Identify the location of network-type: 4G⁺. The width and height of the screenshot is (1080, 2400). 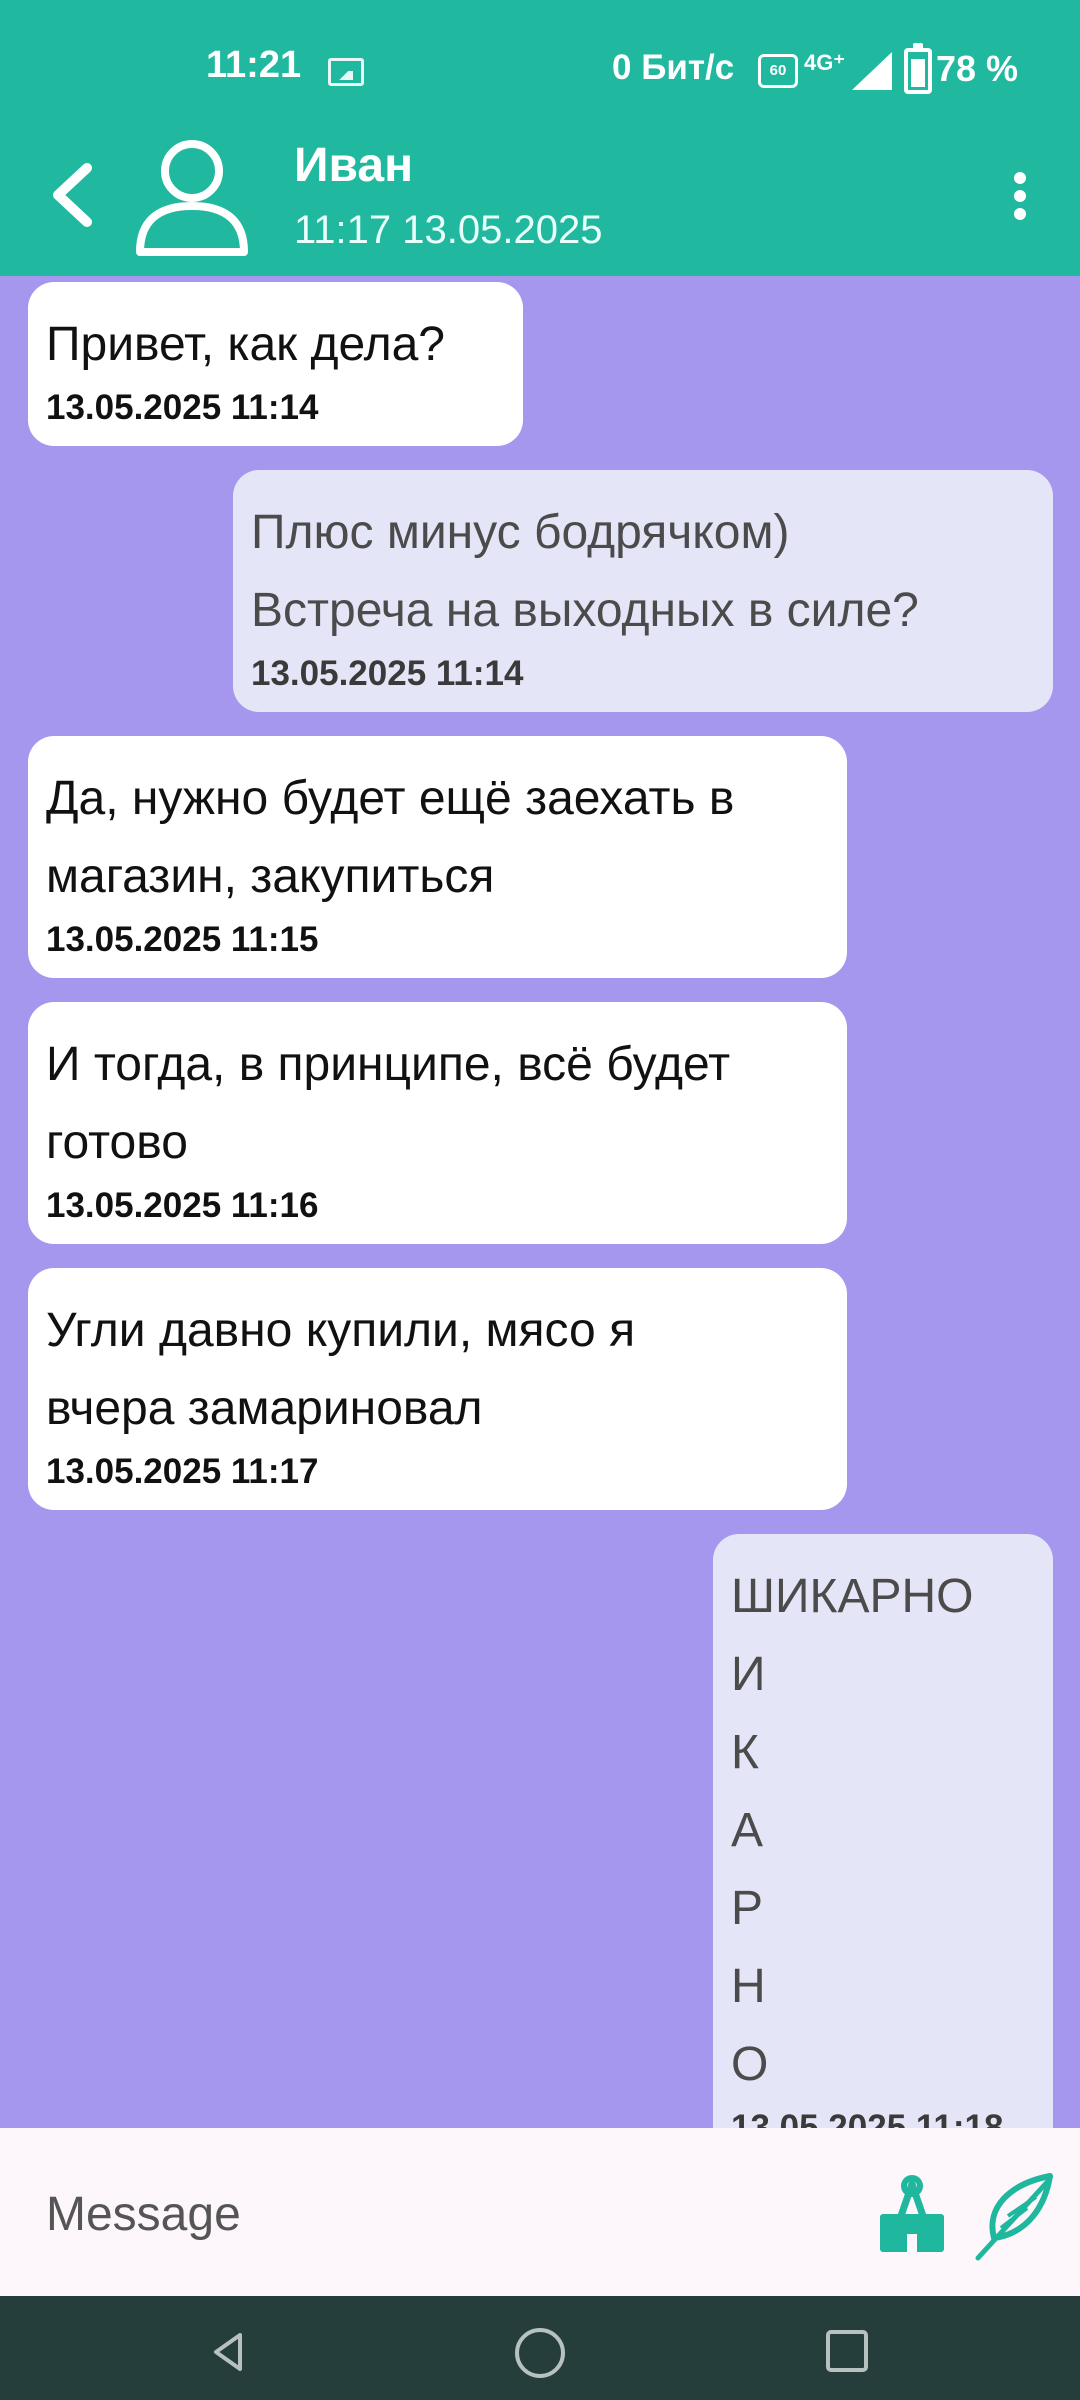
(824, 62).